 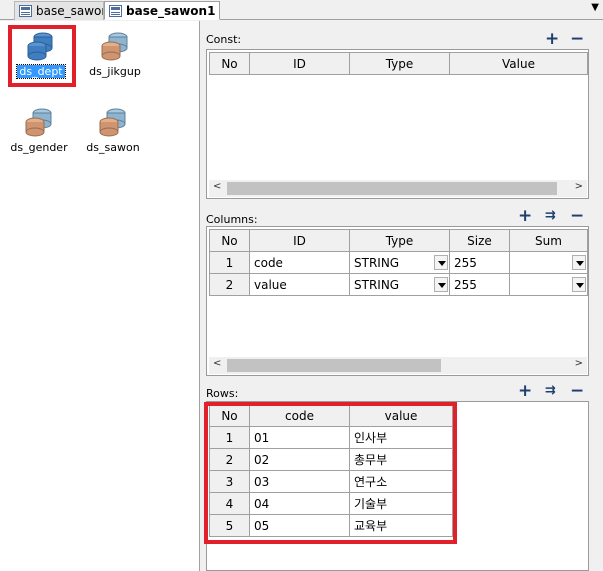 I want to click on dataset-label: ds_gender, so click(x=39, y=147).